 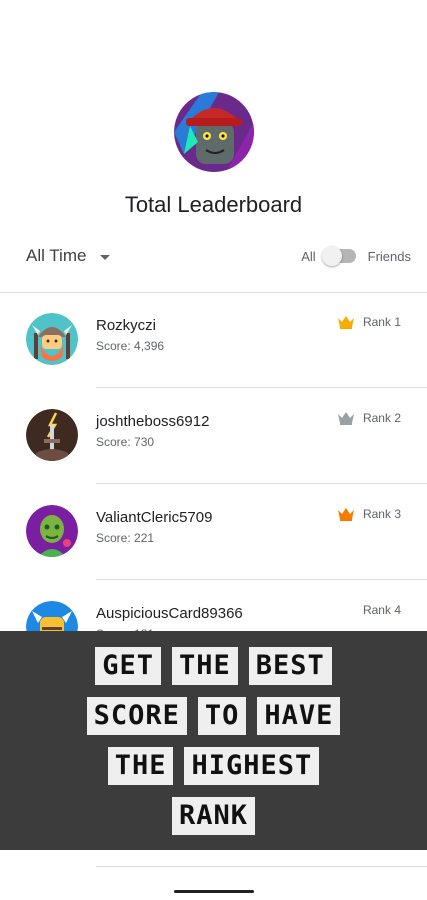 I want to click on crown-bronze-icon, so click(x=345, y=514).